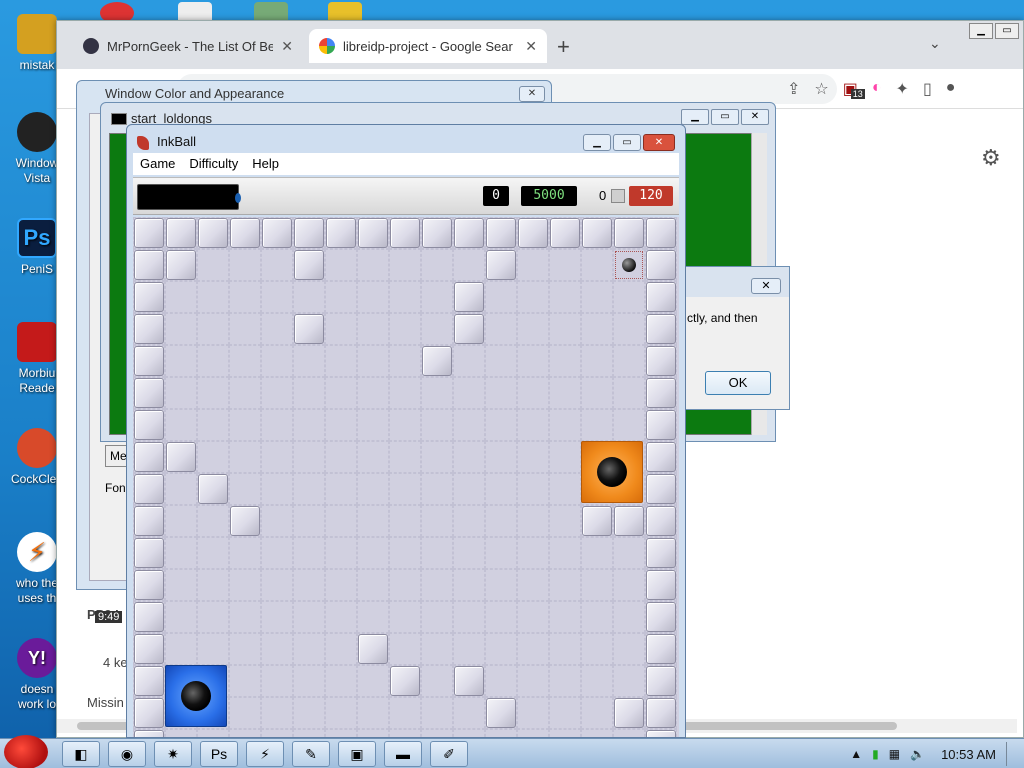 The height and width of the screenshot is (768, 1024). Describe the element at coordinates (81, 754) in the screenshot. I see `taskbar-explorer-icon: ◧` at that location.